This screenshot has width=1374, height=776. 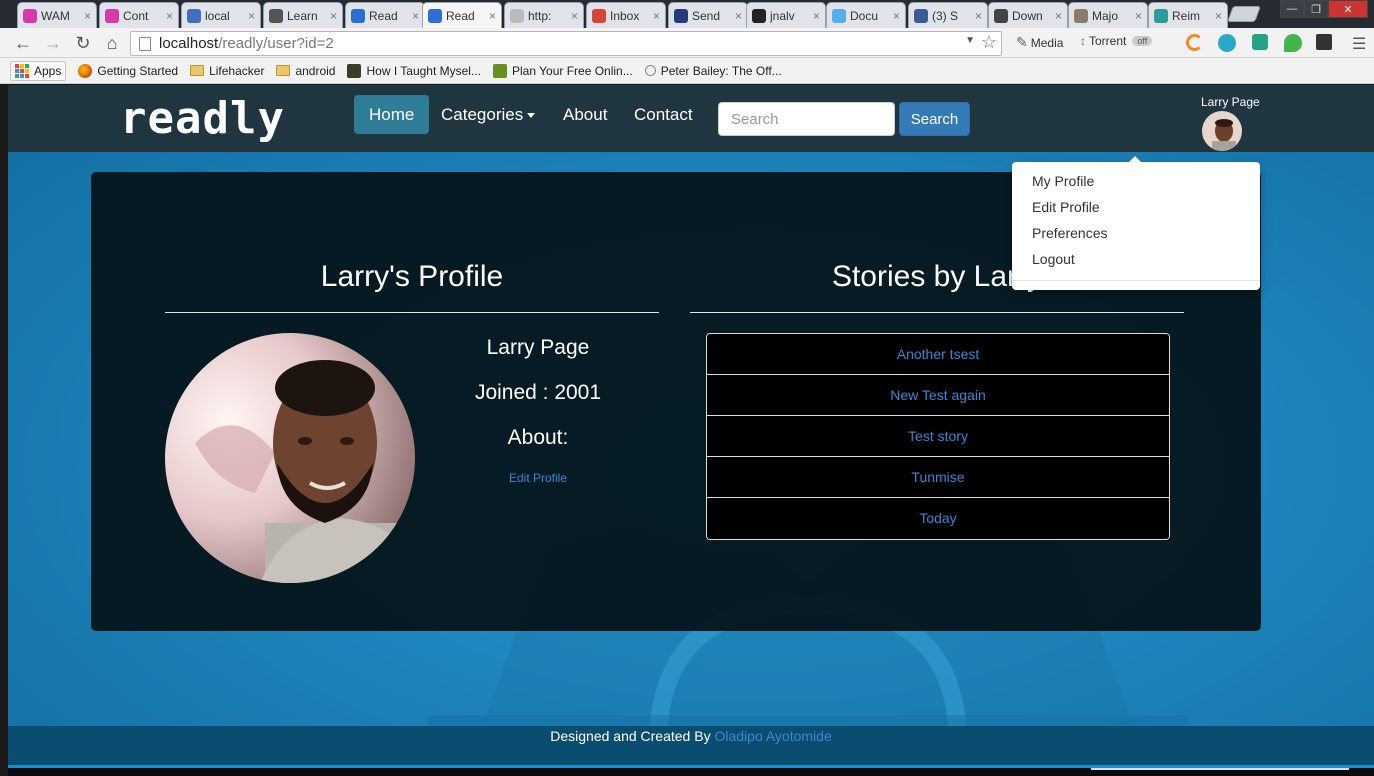 What do you see at coordinates (538, 478) in the screenshot?
I see `edit-profile-link: Edit Profile` at bounding box center [538, 478].